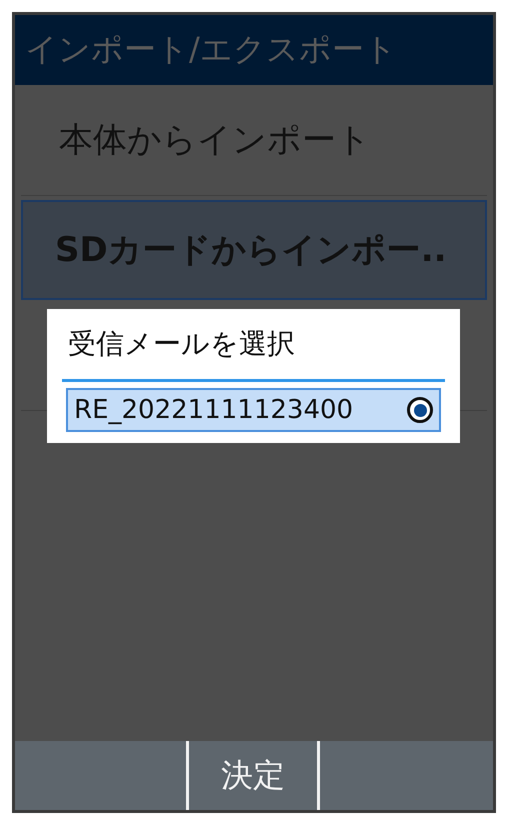  Describe the element at coordinates (214, 410) in the screenshot. I see `option-label: RE_20221111123400` at that location.